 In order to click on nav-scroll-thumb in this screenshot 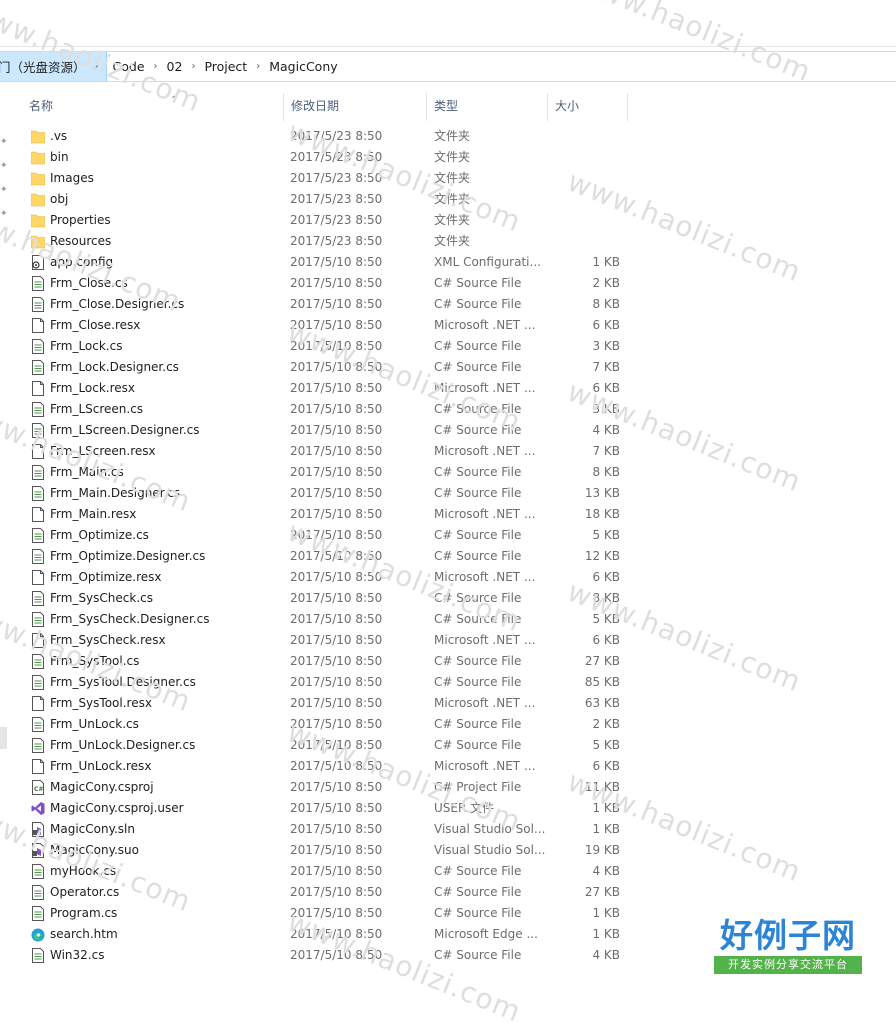, I will do `click(3, 738)`.